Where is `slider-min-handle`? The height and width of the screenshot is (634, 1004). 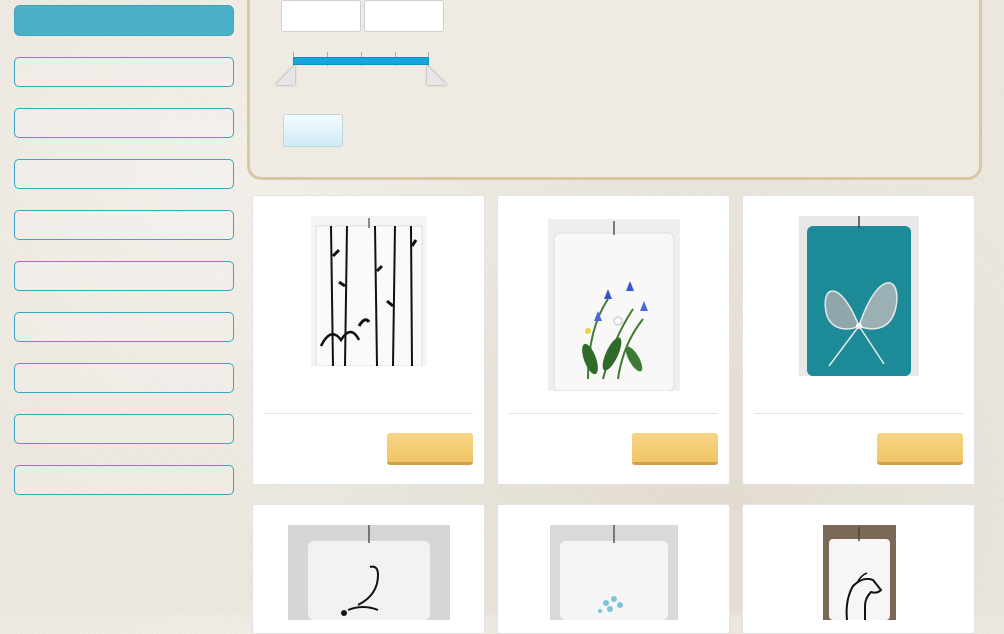
slider-min-handle is located at coordinates (285, 75).